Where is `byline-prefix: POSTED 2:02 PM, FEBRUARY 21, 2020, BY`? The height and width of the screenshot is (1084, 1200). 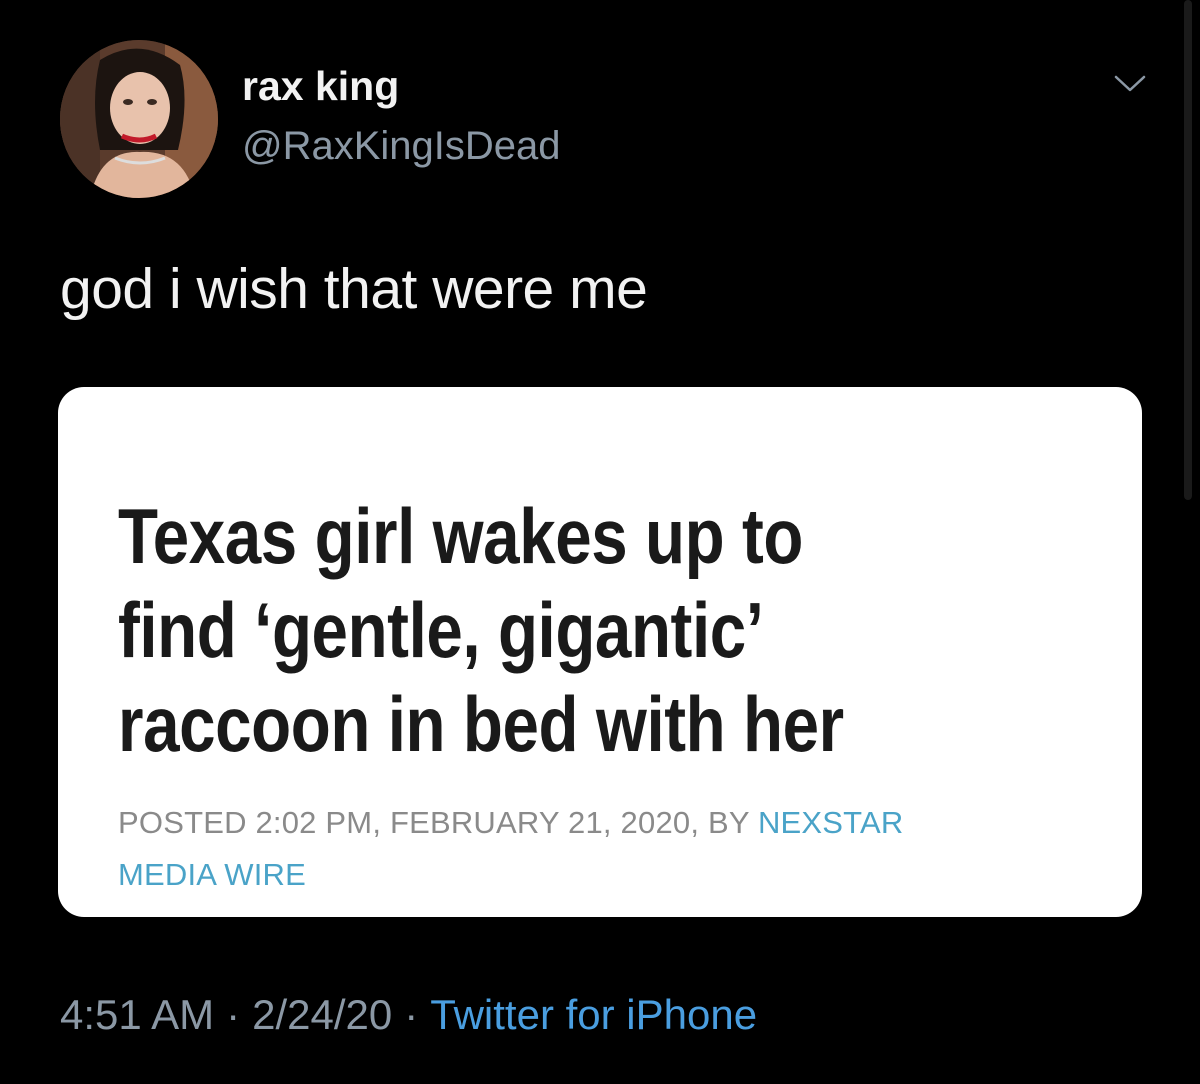 byline-prefix: POSTED 2:02 PM, FEBRUARY 21, 2020, BY is located at coordinates (434, 822).